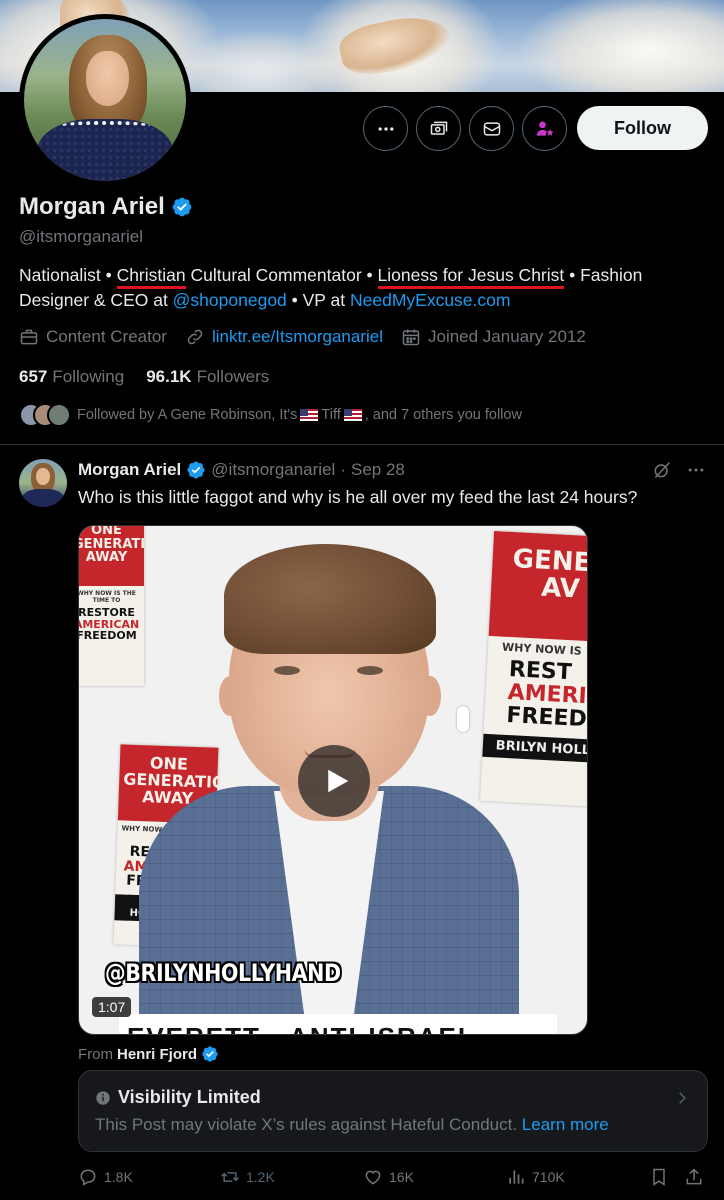  Describe the element at coordinates (565, 1124) in the screenshot. I see `learn-more-link: Learn more` at that location.